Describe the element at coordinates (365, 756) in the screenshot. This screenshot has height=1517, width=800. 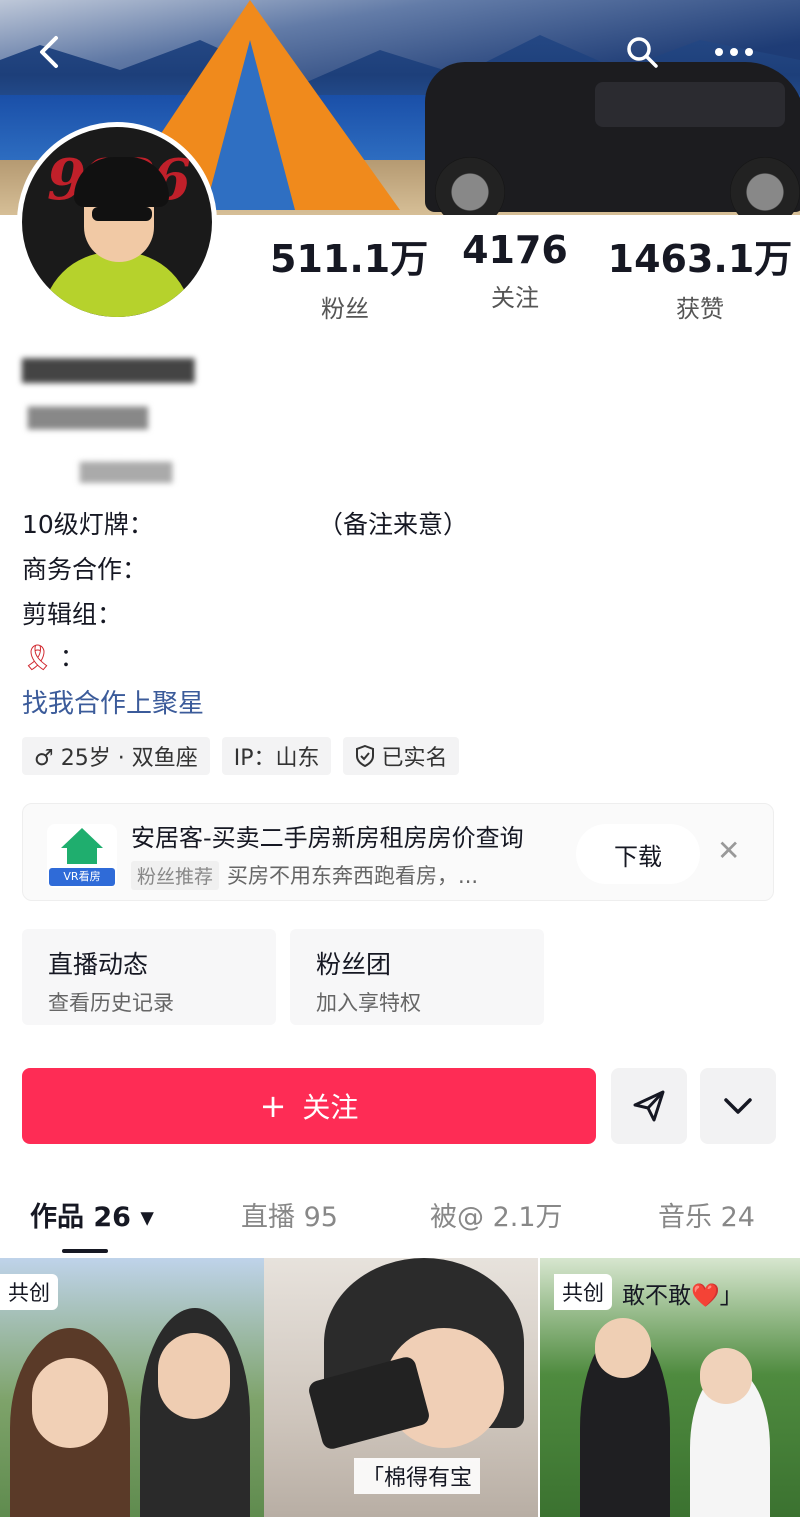
I see `shield-check-icon` at that location.